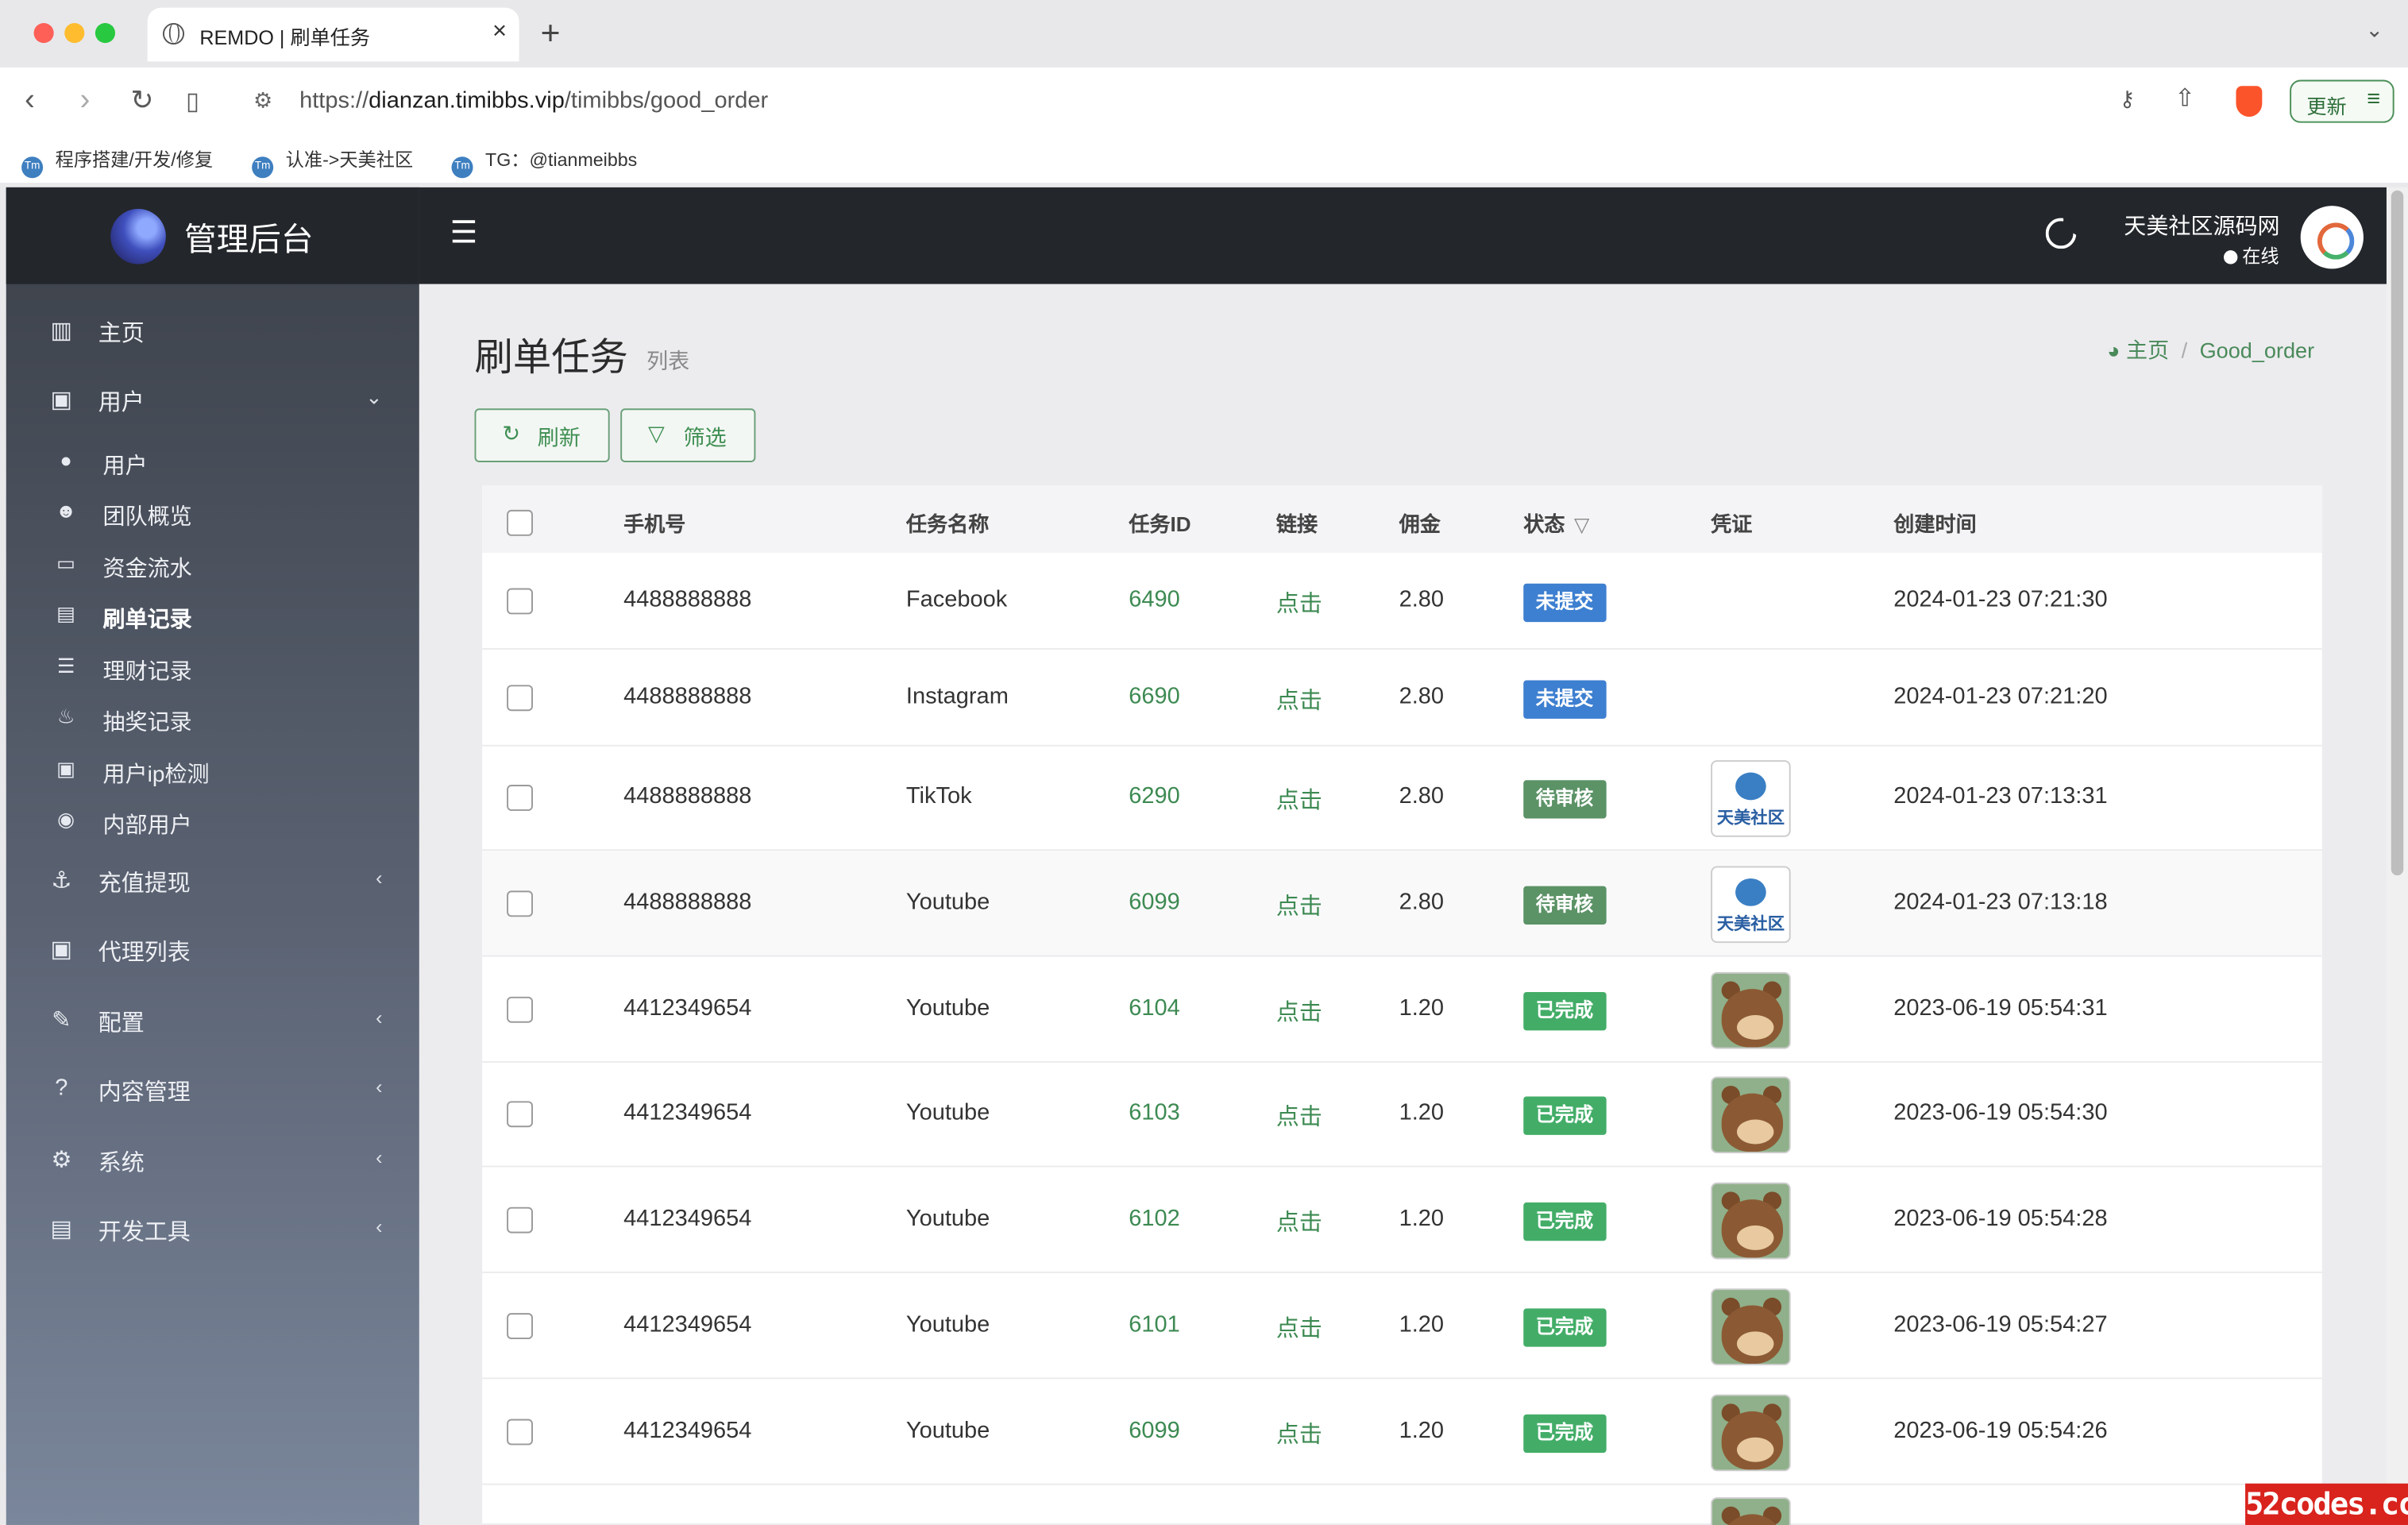 This screenshot has height=1525, width=2408. I want to click on bookmark-item: Tm TG：@tianmeibbs, so click(544, 163).